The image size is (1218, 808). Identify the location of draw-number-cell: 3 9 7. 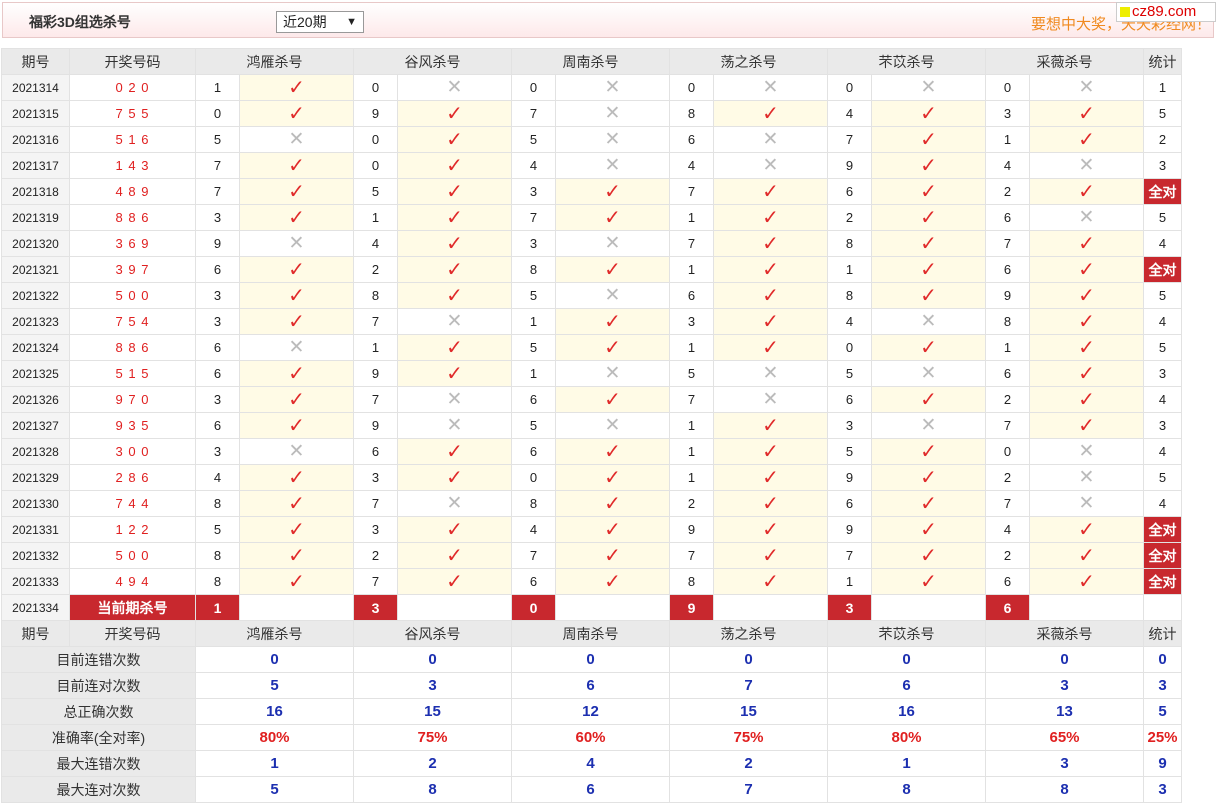
(132, 269).